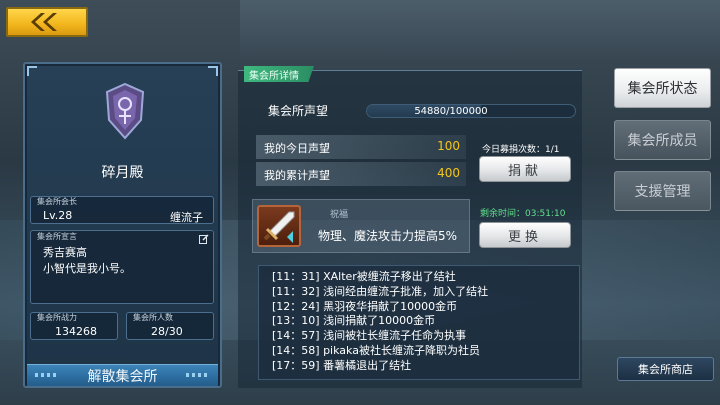 The image size is (720, 405). Describe the element at coordinates (662, 191) in the screenshot. I see `tab-support-management: 支援管理` at that location.